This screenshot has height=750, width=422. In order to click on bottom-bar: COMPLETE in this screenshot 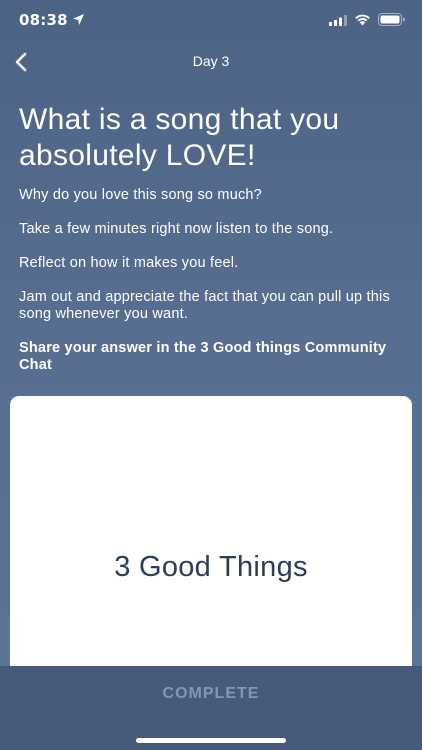, I will do `click(211, 708)`.